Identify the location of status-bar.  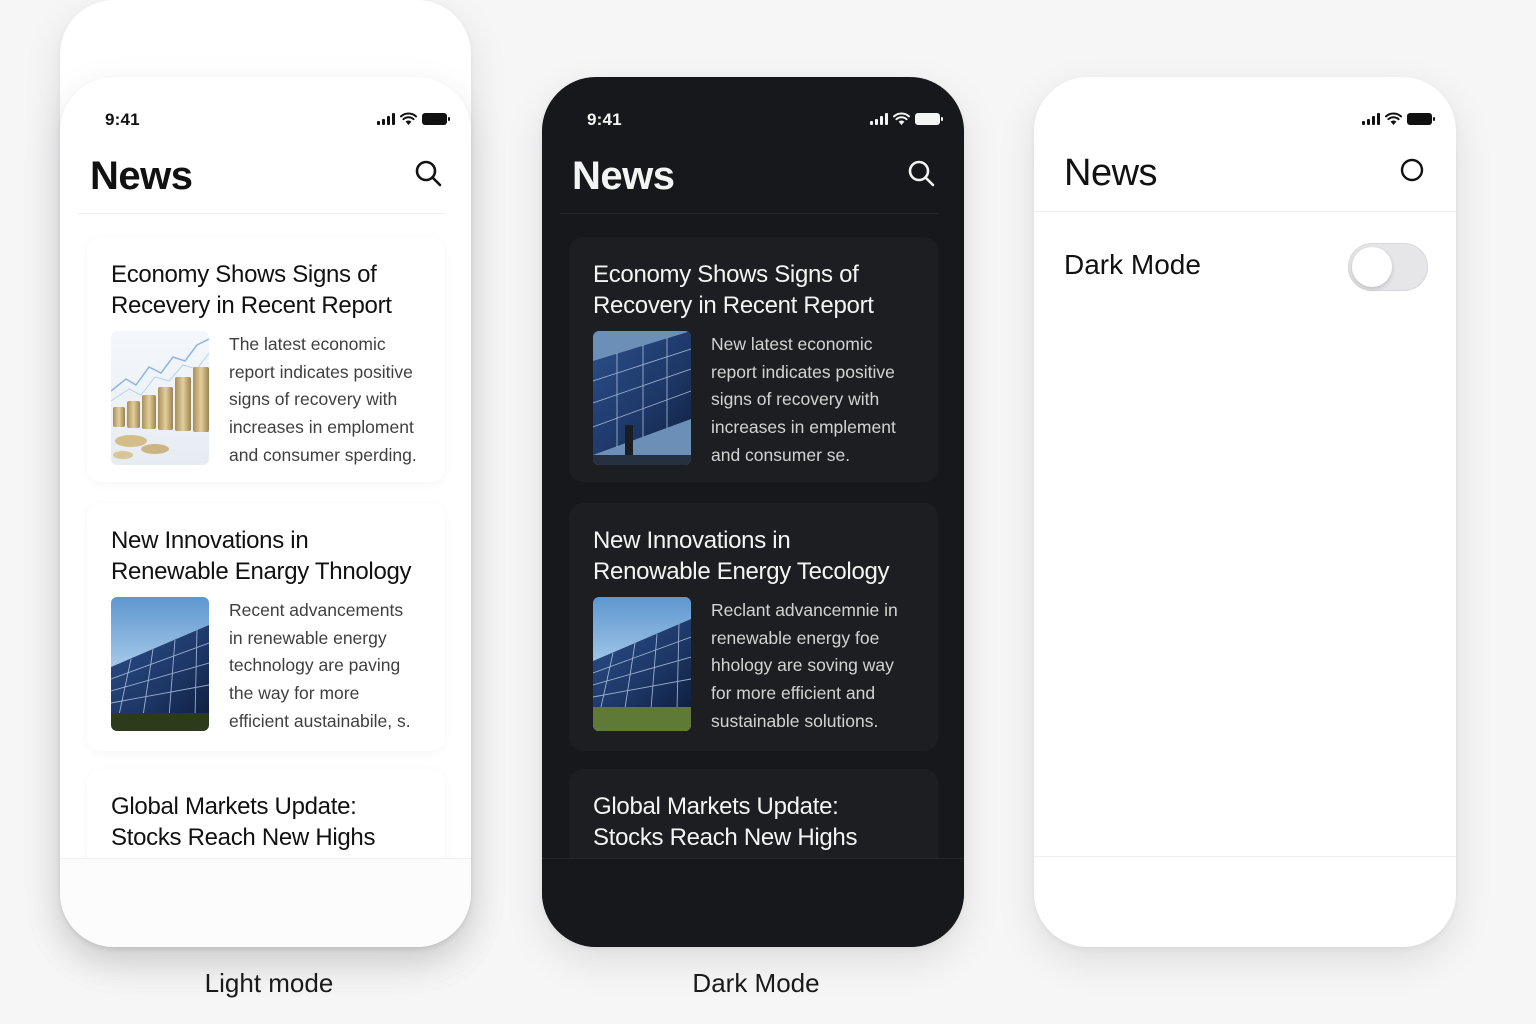
(1245, 120).